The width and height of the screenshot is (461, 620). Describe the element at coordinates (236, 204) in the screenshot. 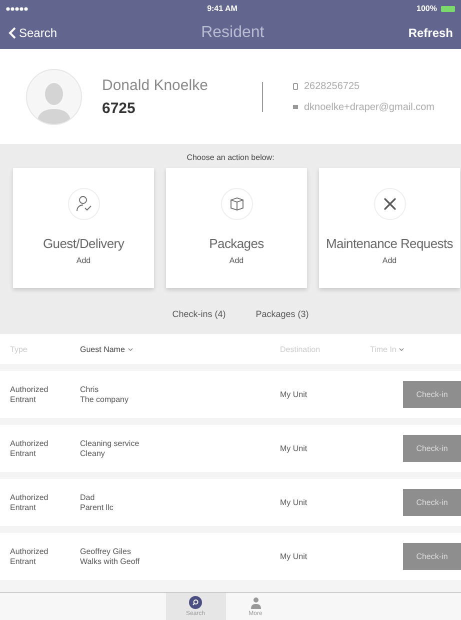

I see `box-icon` at that location.